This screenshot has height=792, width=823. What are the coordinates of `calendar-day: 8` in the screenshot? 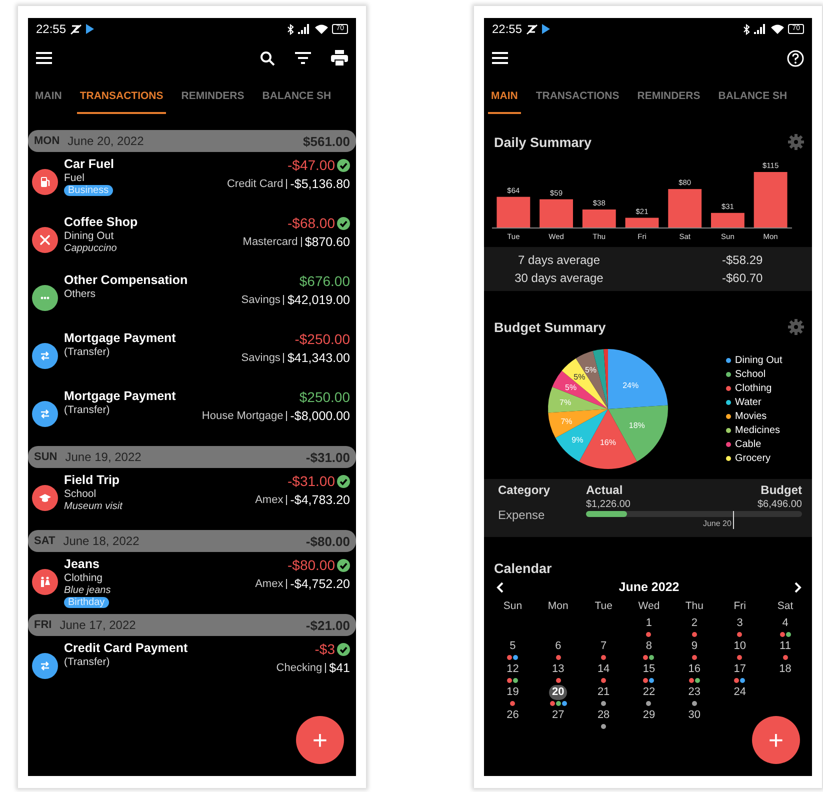 It's located at (649, 646).